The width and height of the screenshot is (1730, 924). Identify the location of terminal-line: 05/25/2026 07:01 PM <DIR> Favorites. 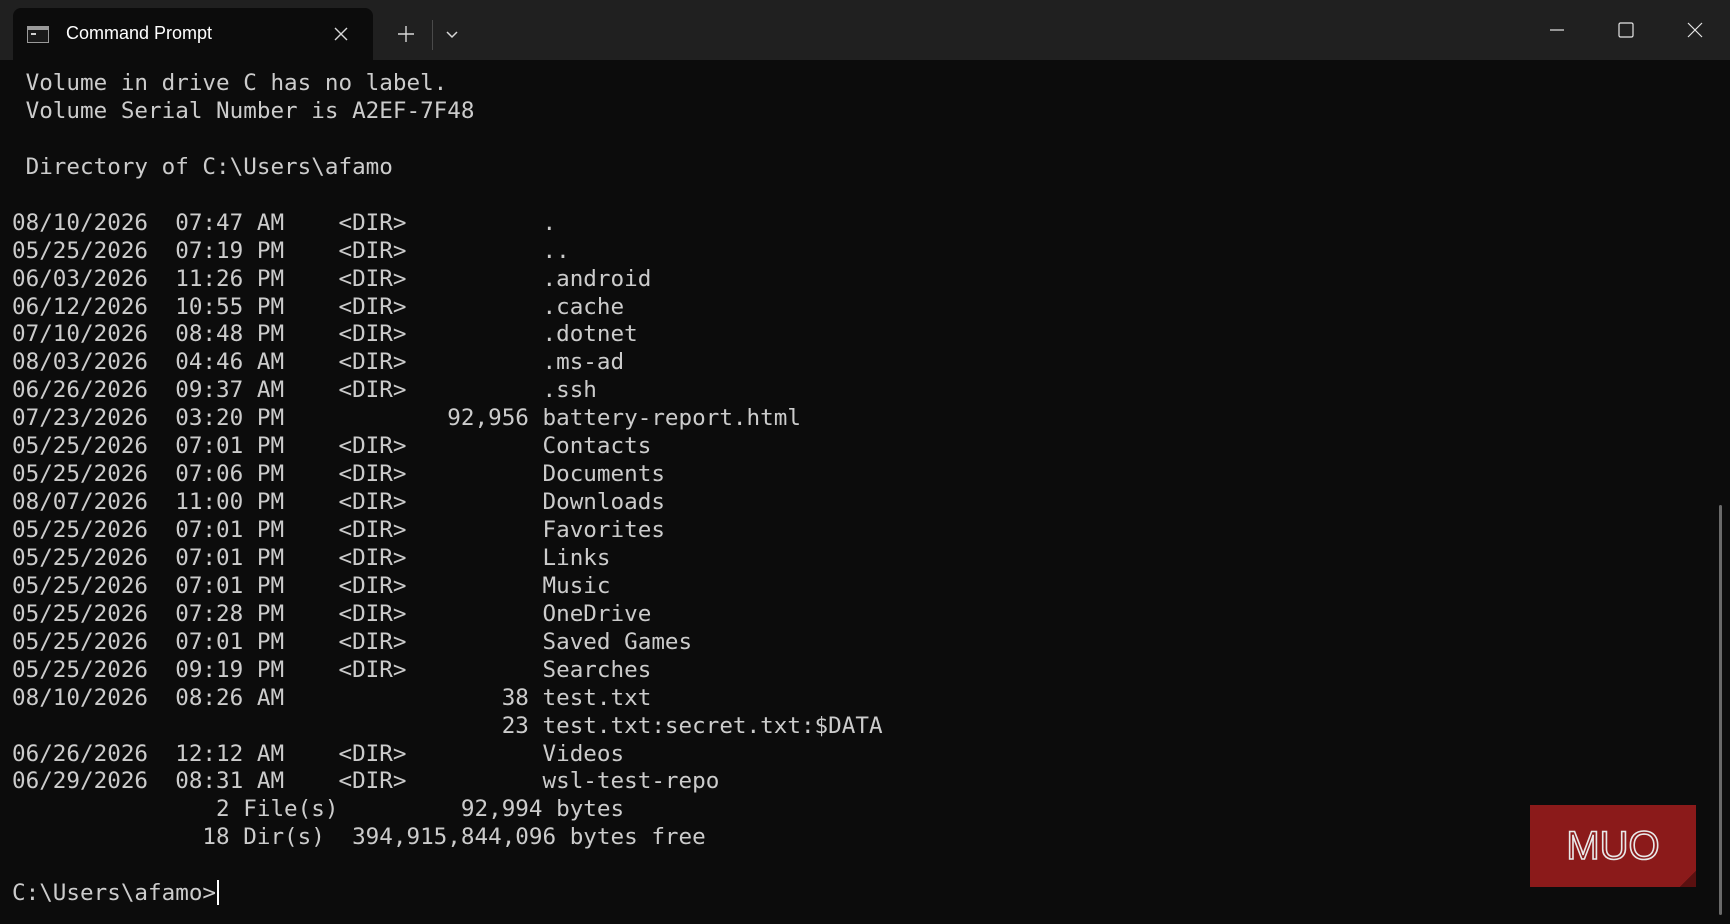
(338, 530).